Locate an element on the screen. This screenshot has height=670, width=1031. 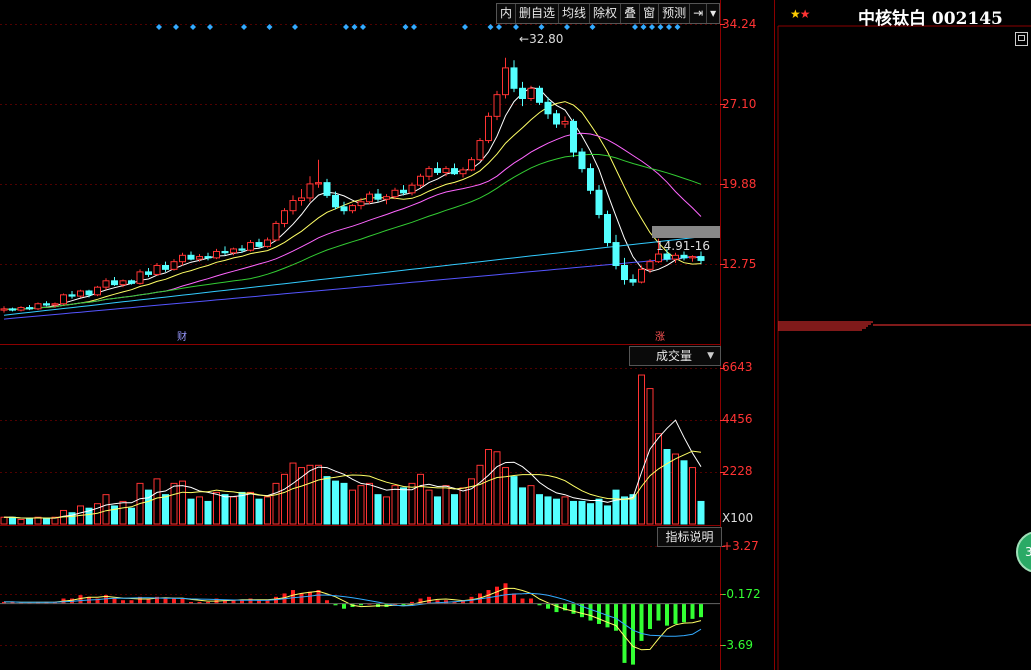
window-icon is located at coordinates (1021, 39).